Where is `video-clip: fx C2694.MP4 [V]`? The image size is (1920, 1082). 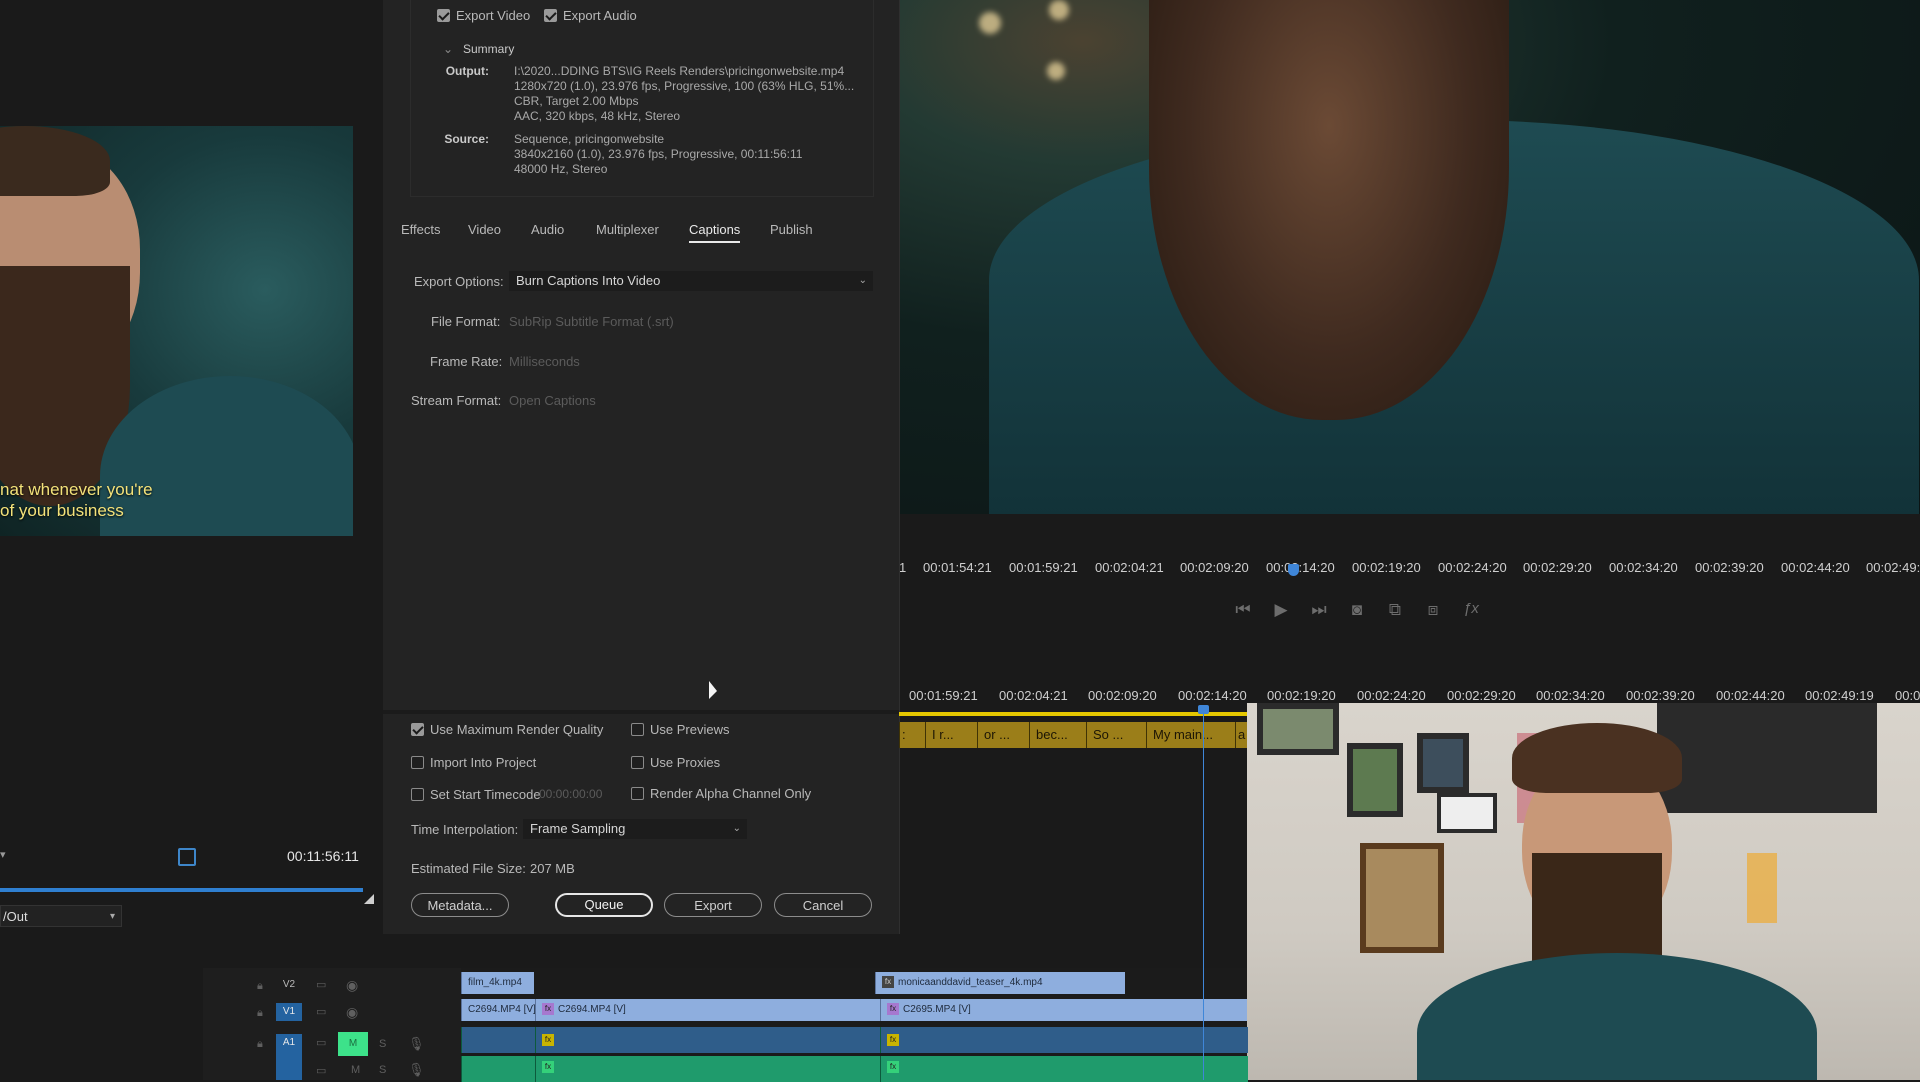
video-clip: fx C2694.MP4 [V] is located at coordinates (707, 1010).